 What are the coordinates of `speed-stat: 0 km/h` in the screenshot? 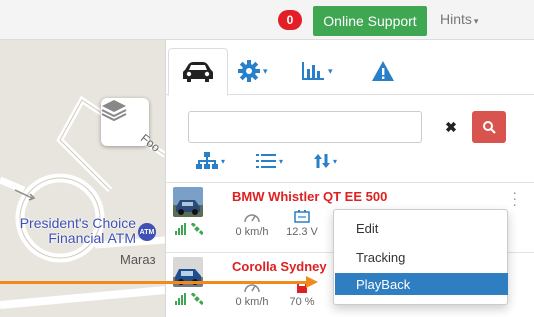 It's located at (252, 223).